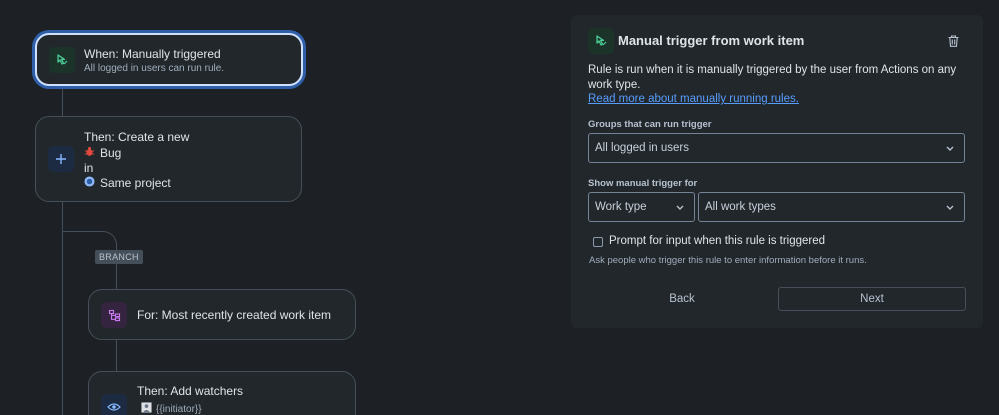 The width and height of the screenshot is (999, 415). Describe the element at coordinates (137, 137) in the screenshot. I see `create-action-title: Then: Create a new` at that location.